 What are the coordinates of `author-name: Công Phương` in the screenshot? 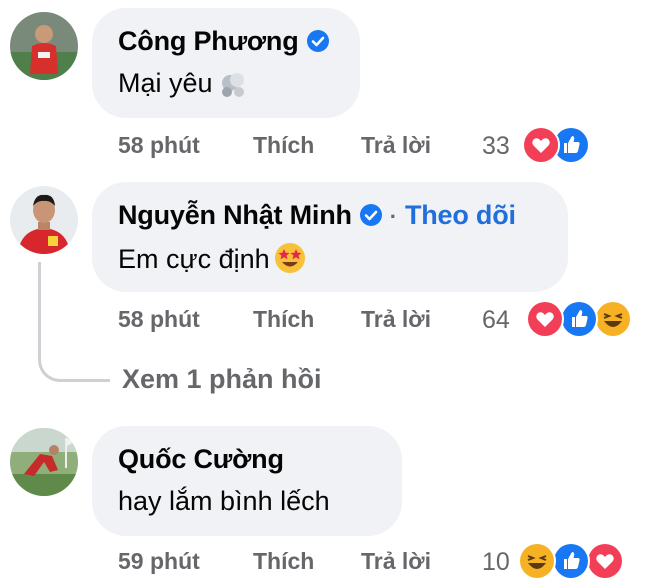 It's located at (208, 41).